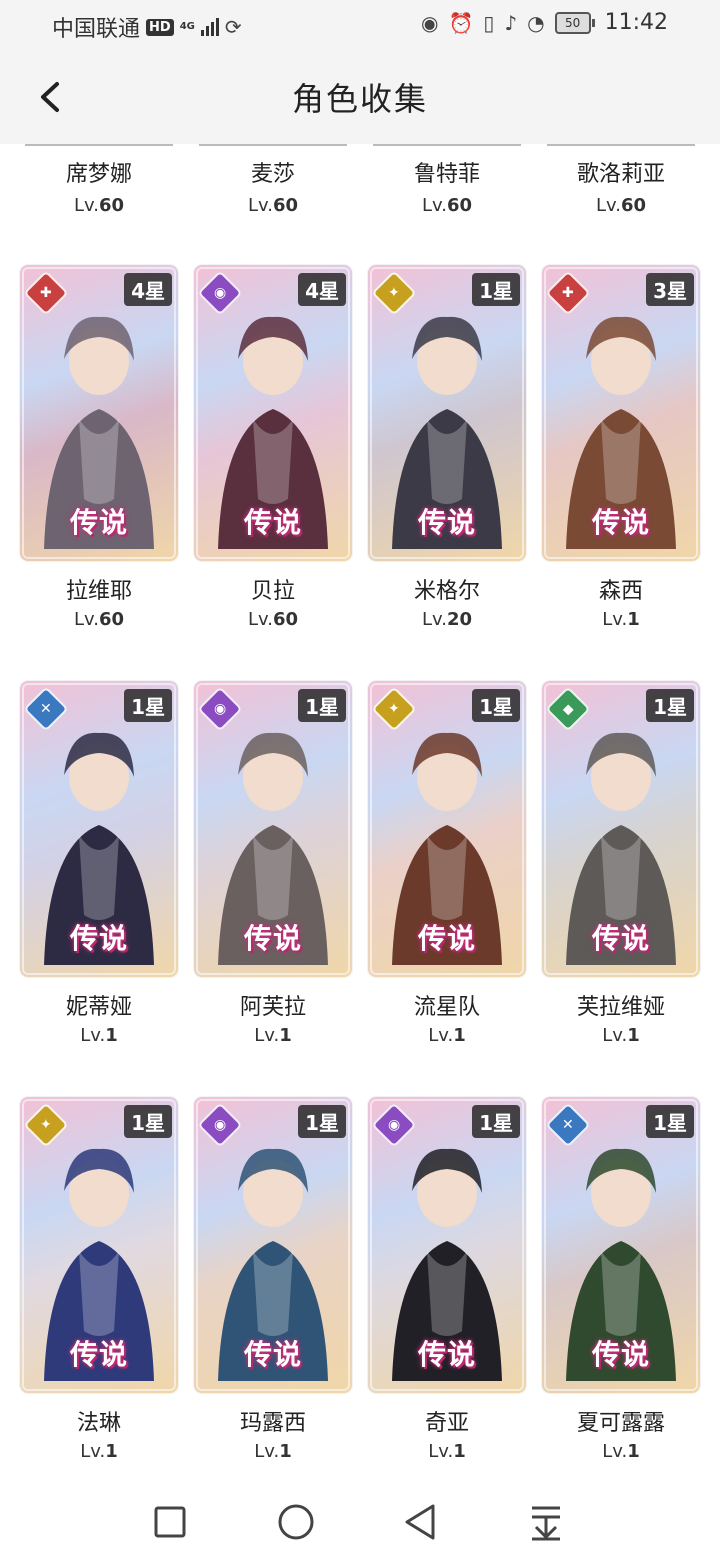 Image resolution: width=720 pixels, height=1560 pixels. What do you see at coordinates (621, 829) in the screenshot?
I see `character-portrait: ◆ 1星 传说` at bounding box center [621, 829].